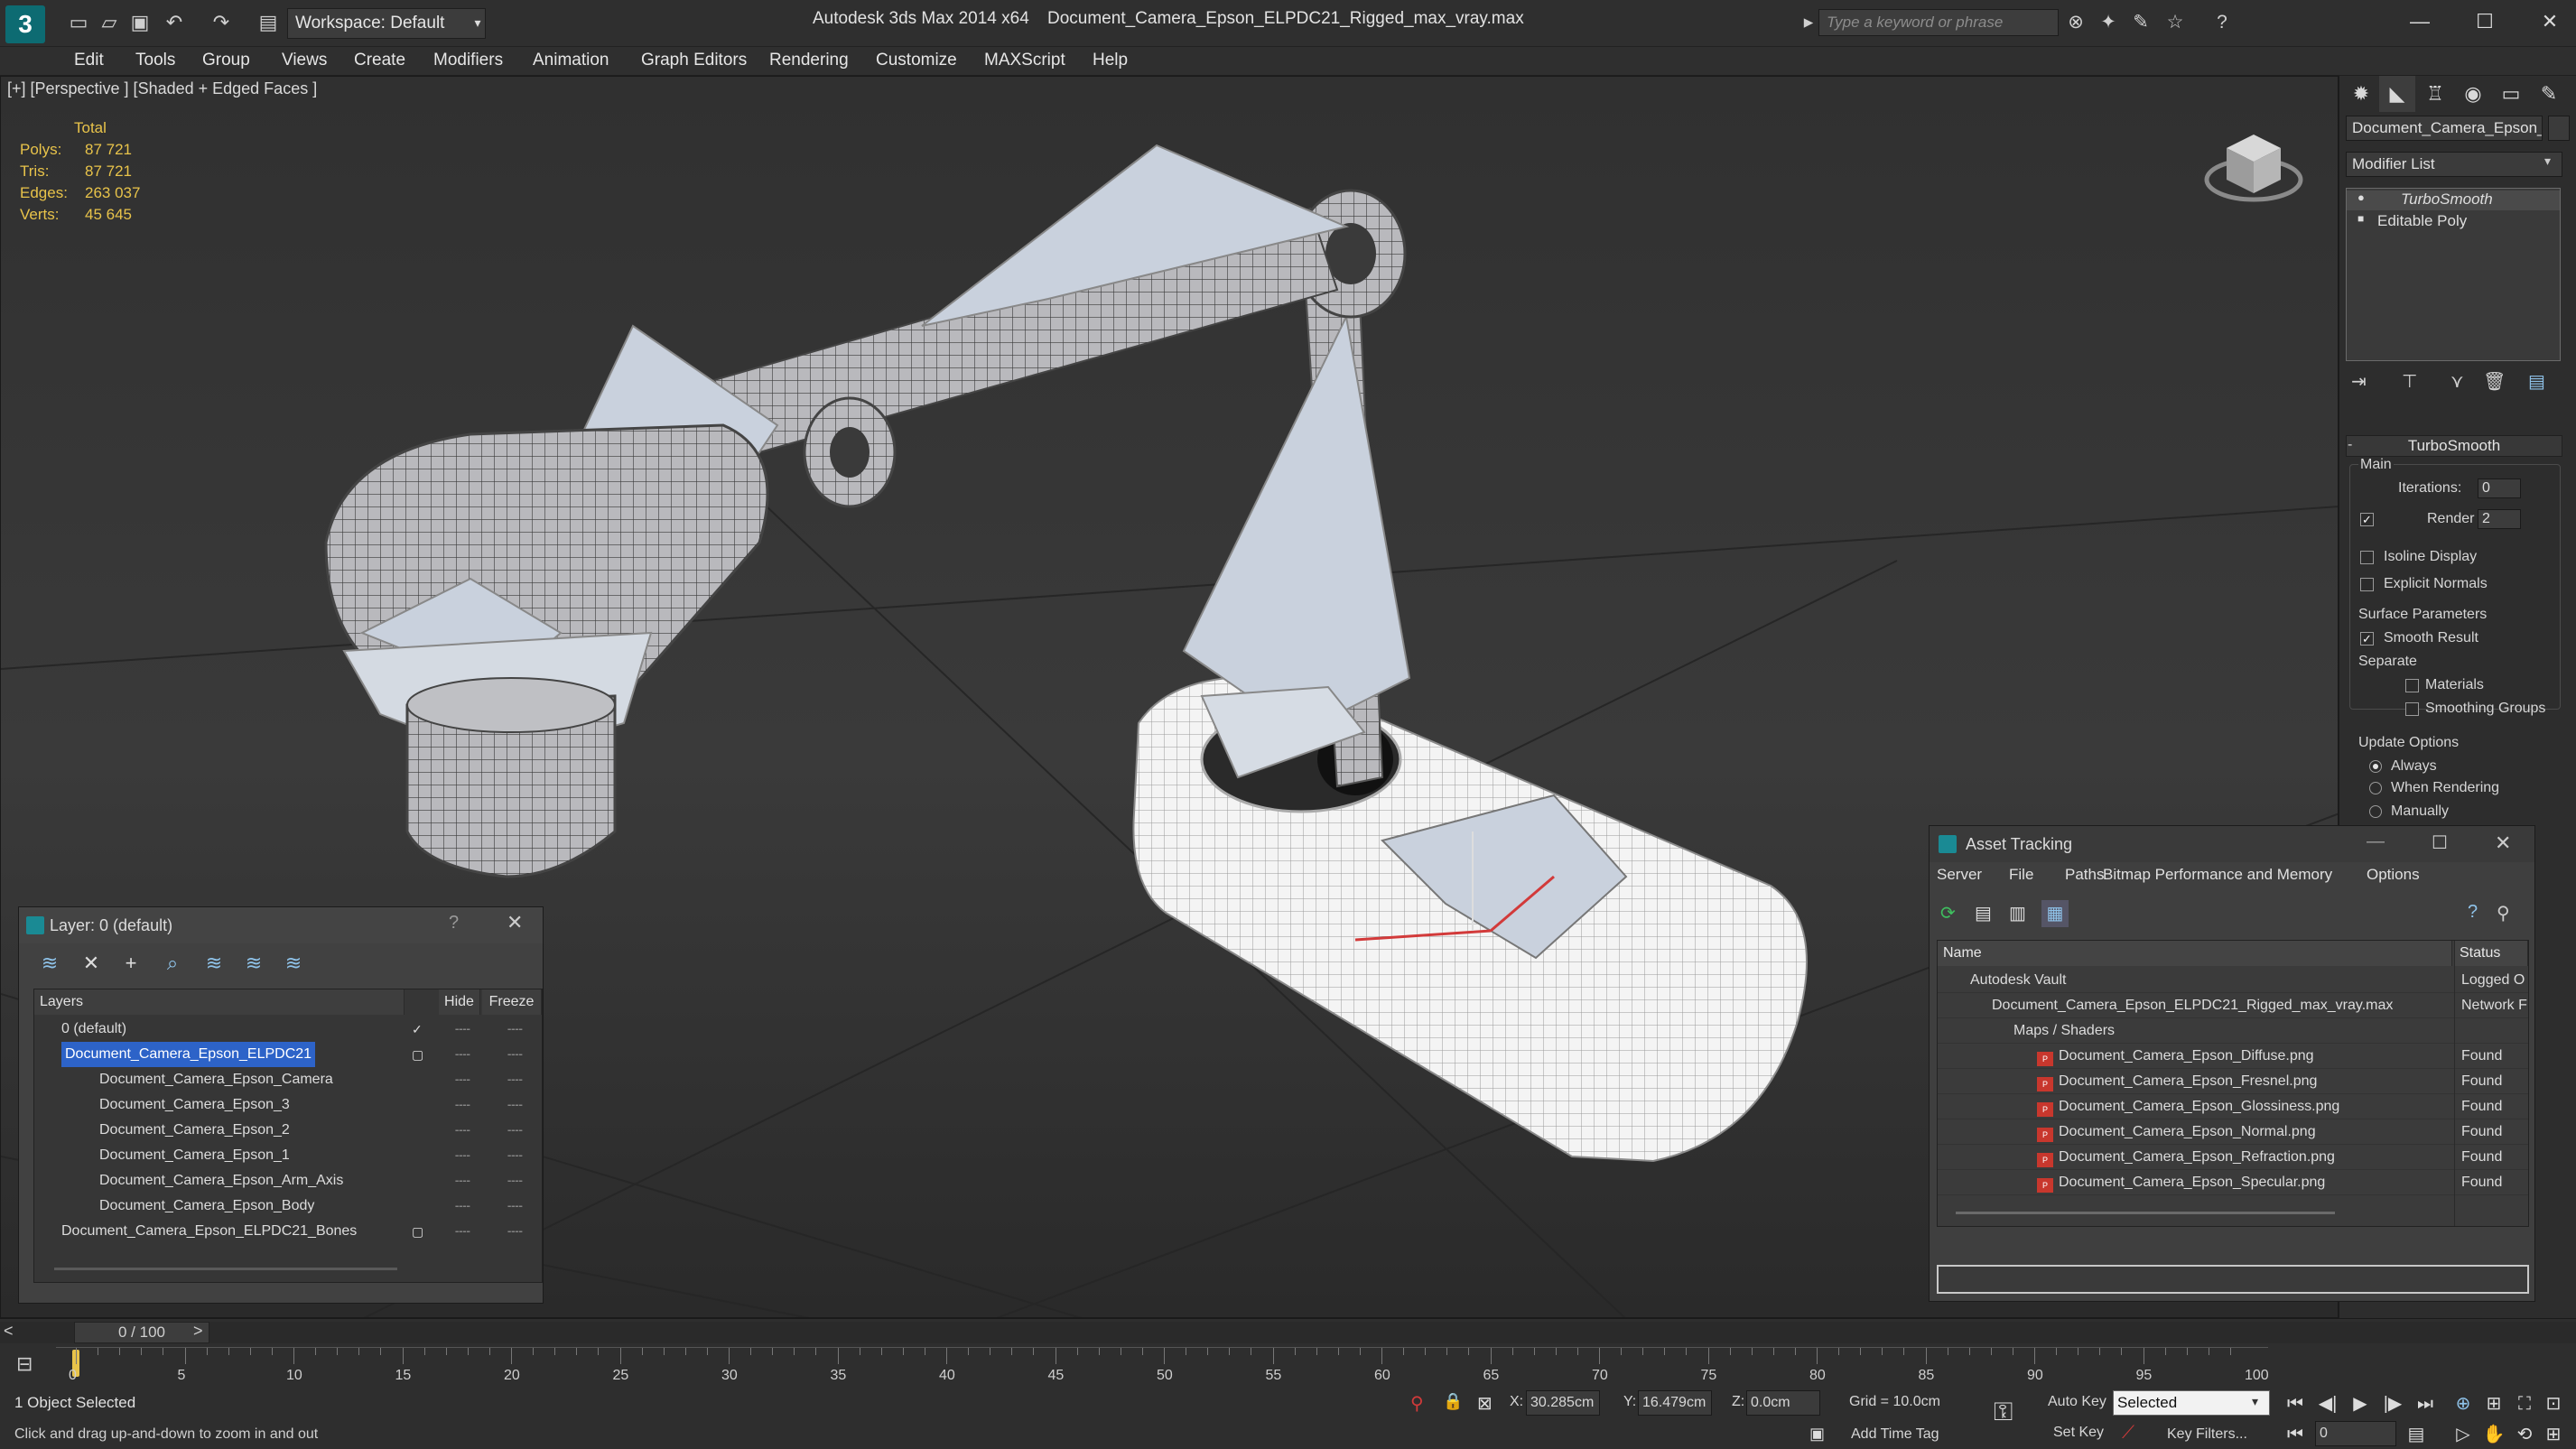 The width and height of the screenshot is (2576, 1449). What do you see at coordinates (288, 1054) in the screenshot?
I see `layer-row: Document_Camera_Epson_ELPDC21 ▢ ╌╌ ╌╌` at bounding box center [288, 1054].